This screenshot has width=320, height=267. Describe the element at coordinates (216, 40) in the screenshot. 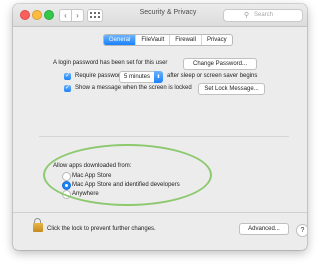

I see `tab-privacy: Privacy` at that location.